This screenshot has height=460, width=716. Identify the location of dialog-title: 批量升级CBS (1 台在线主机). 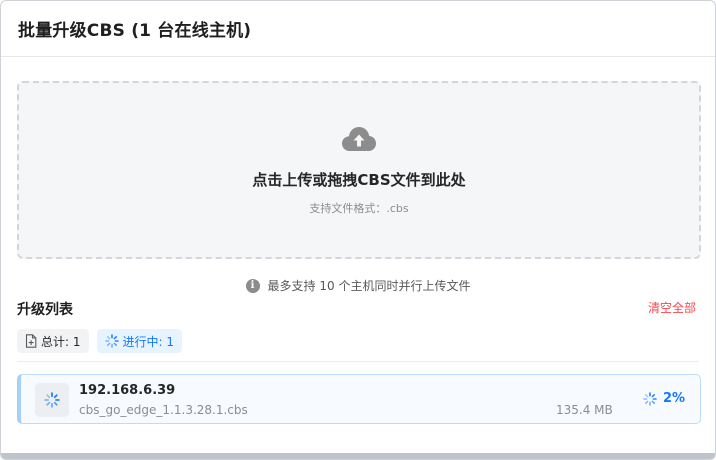
(135, 31).